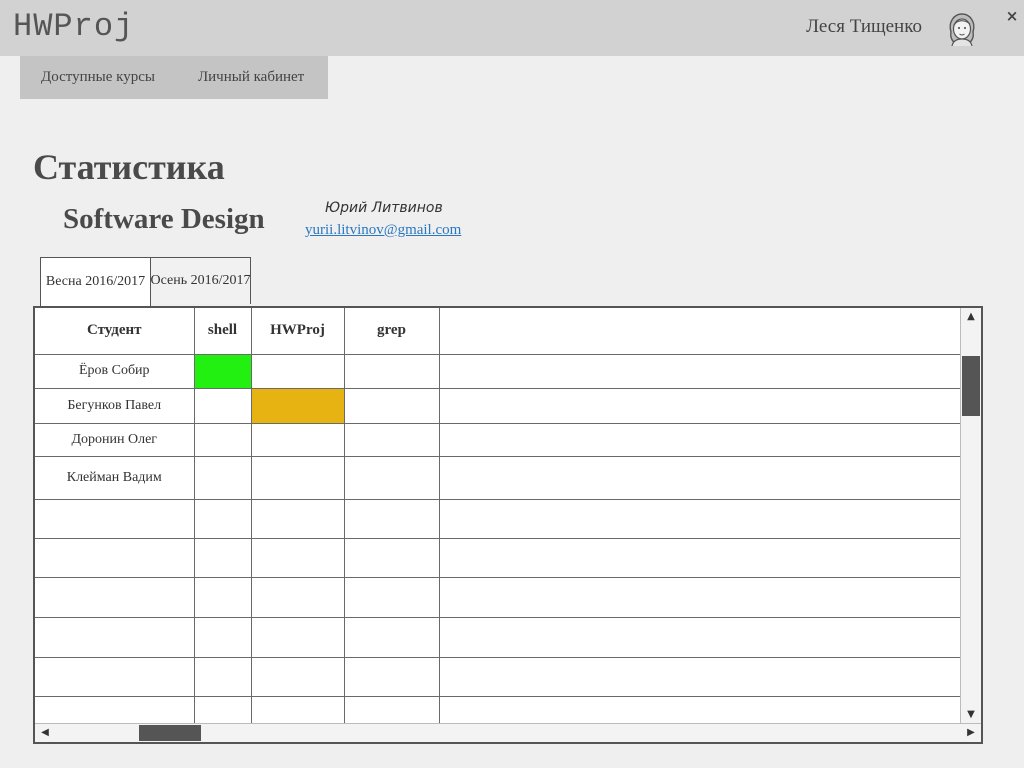  I want to click on column-header-hwproj: HWProj, so click(297, 331).